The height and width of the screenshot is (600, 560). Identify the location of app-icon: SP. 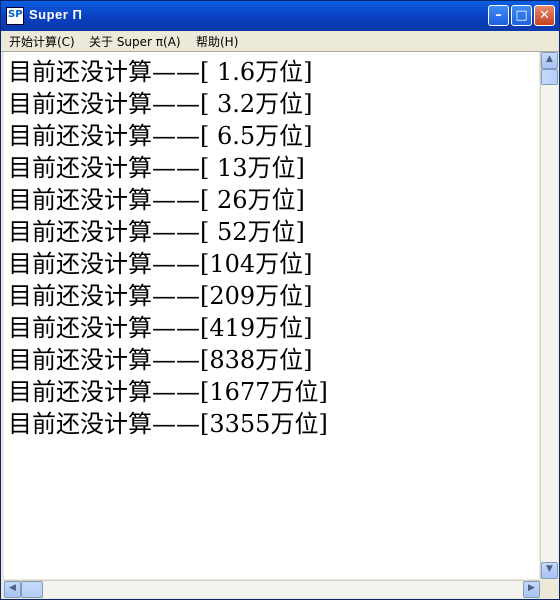
(15, 16).